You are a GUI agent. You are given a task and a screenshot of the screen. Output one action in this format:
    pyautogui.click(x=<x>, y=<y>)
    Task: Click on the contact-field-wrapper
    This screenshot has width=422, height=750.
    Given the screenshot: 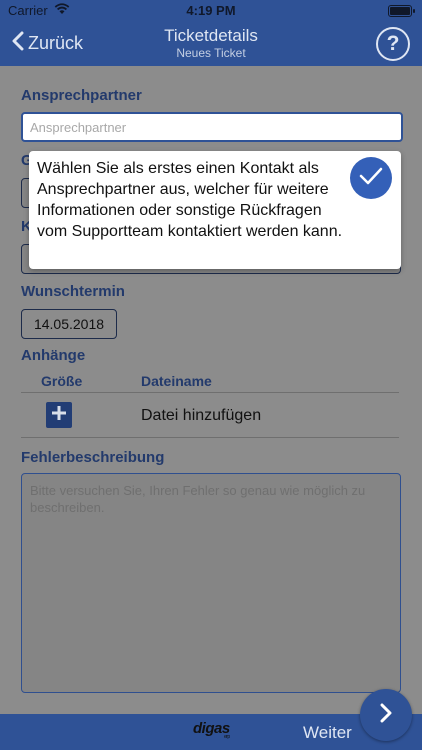 What is the action you would take?
    pyautogui.click(x=212, y=127)
    